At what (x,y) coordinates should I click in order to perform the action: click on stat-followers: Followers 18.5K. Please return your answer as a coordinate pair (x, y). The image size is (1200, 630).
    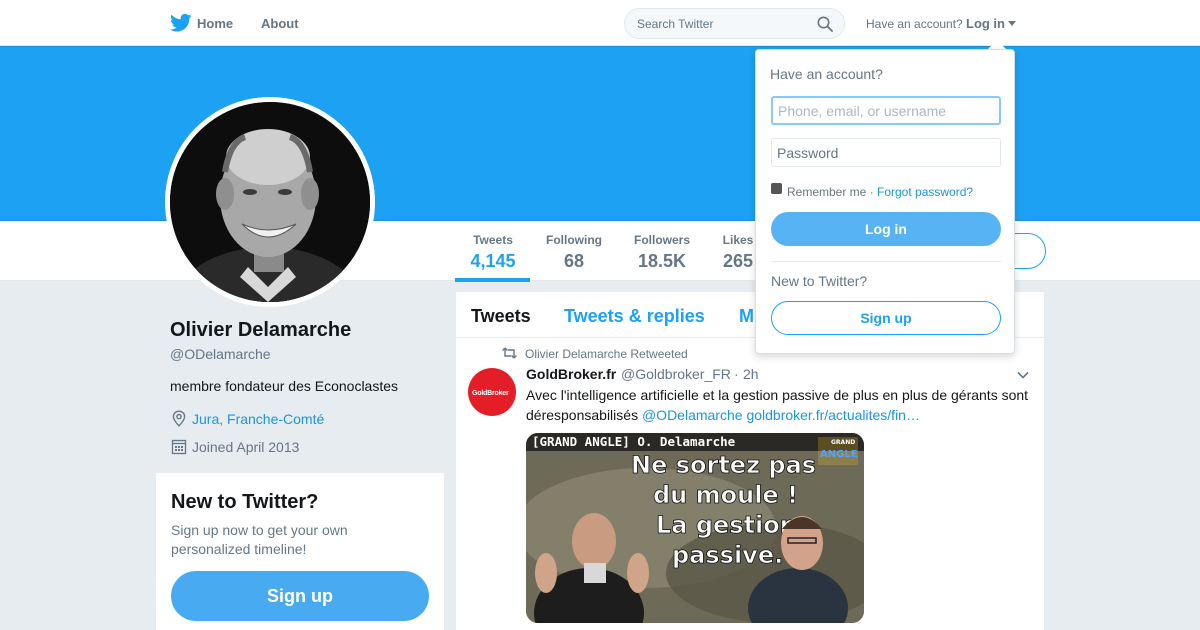
    Looking at the image, I should click on (662, 252).